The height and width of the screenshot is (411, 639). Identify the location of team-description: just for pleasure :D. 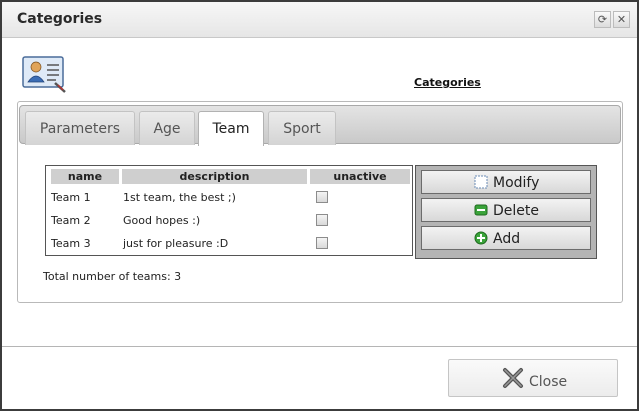
(176, 243).